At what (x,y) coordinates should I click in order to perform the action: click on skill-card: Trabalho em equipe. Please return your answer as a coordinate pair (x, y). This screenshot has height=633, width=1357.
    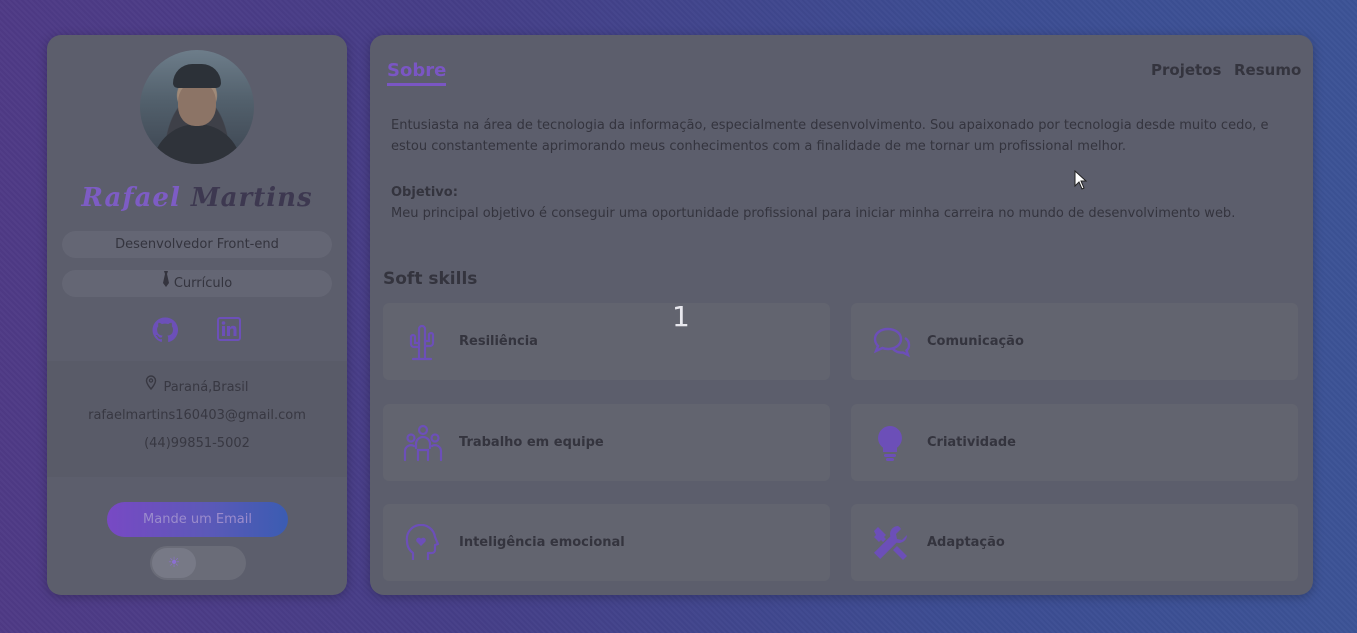
    Looking at the image, I should click on (606, 442).